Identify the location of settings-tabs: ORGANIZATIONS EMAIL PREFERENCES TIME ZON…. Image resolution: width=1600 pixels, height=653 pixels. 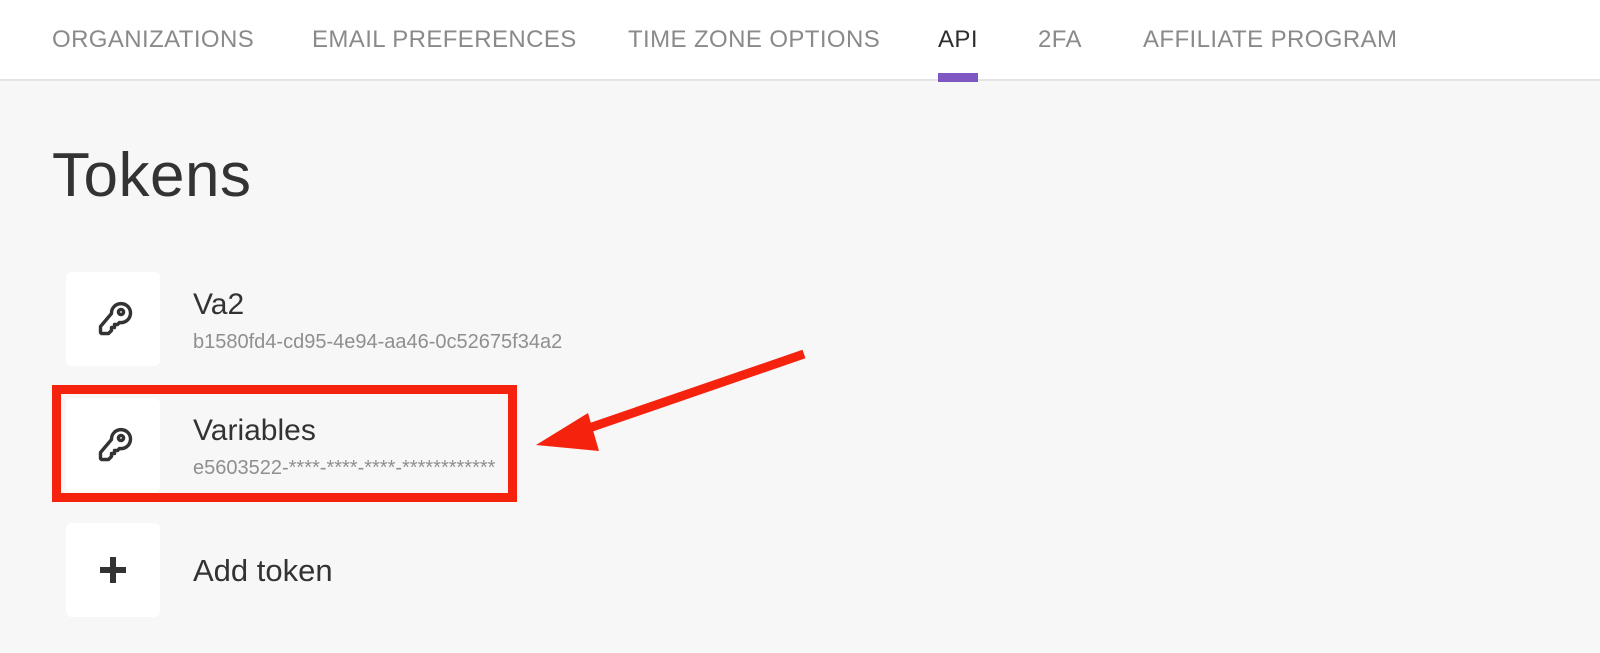
(800, 41).